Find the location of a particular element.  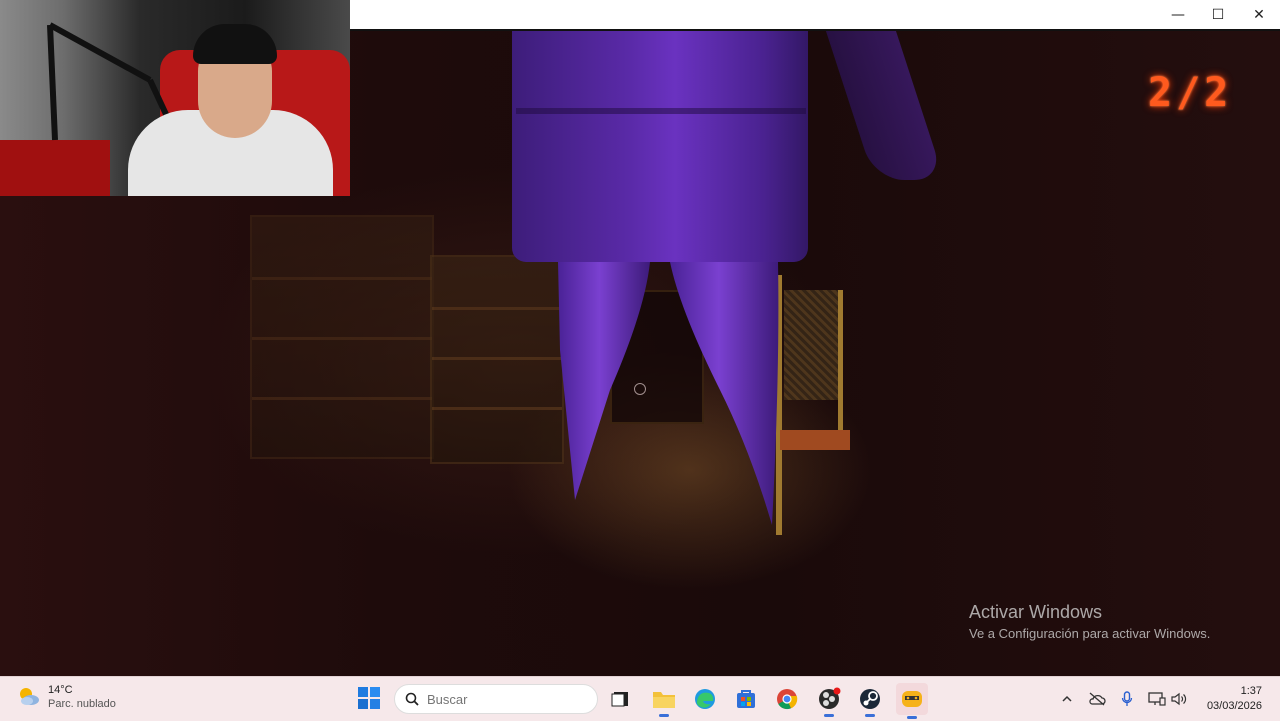

purple-creature-body is located at coordinates (660, 146).